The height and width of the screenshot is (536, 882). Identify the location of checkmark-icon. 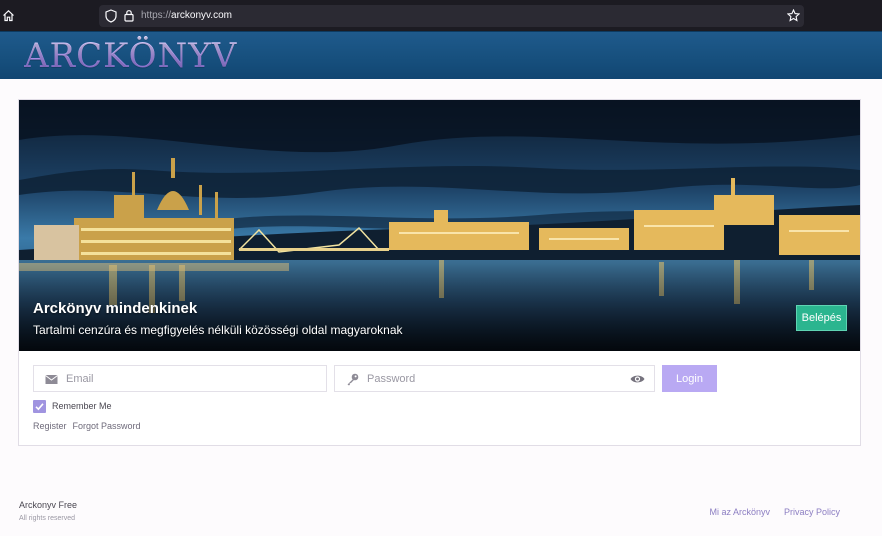
(39, 407).